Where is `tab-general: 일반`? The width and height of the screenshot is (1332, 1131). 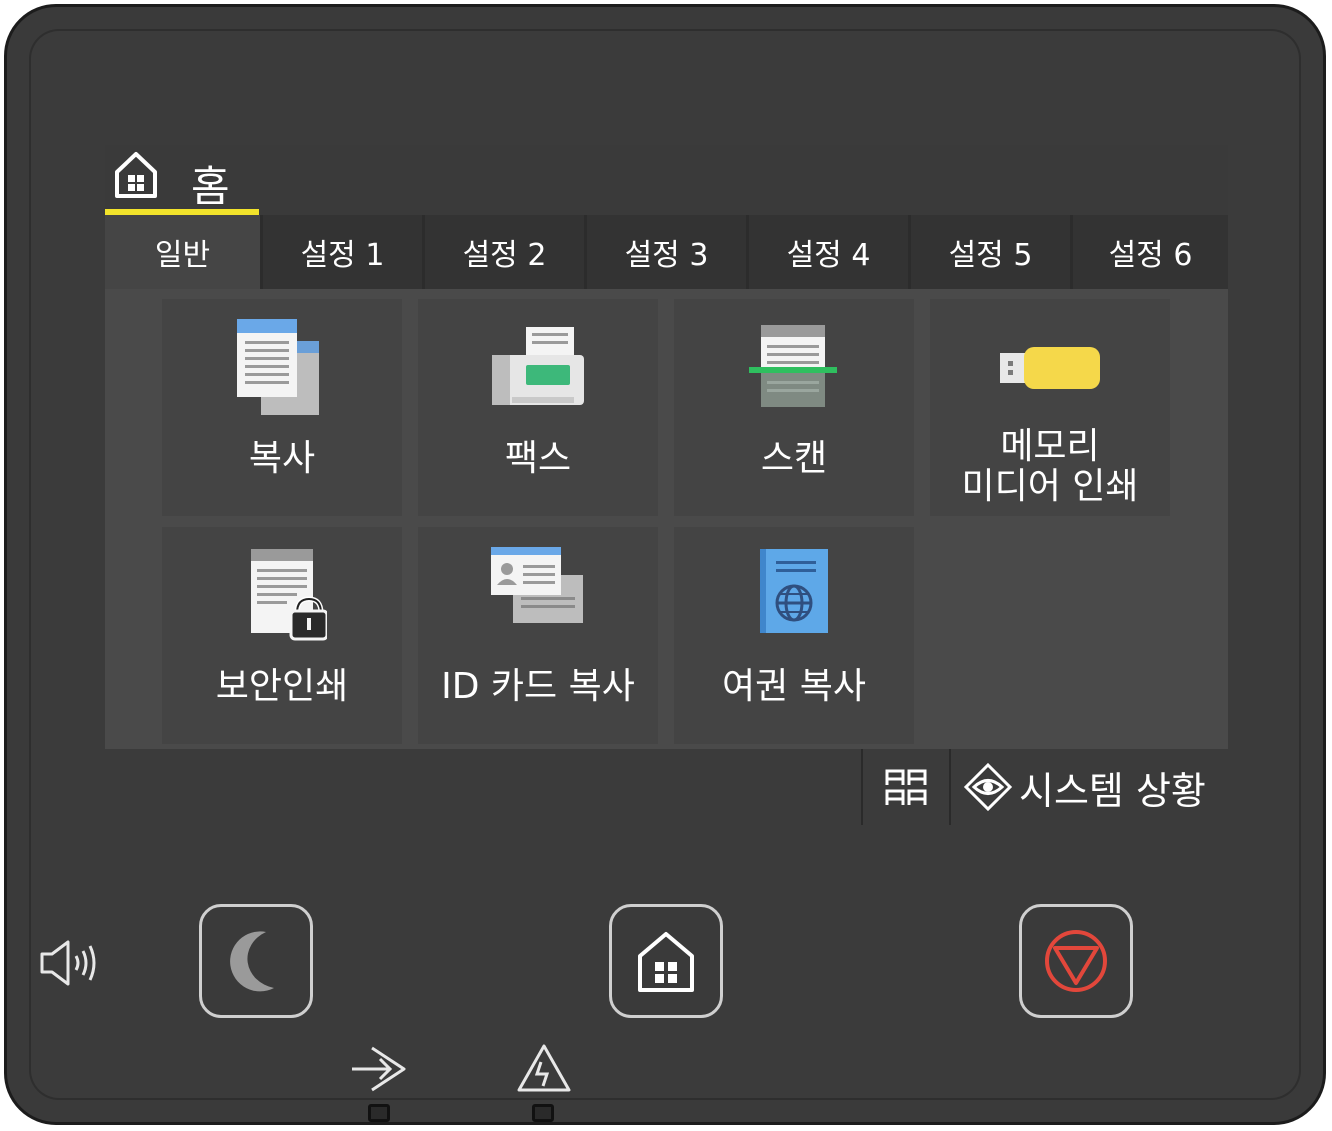 tab-general: 일반 is located at coordinates (182, 252).